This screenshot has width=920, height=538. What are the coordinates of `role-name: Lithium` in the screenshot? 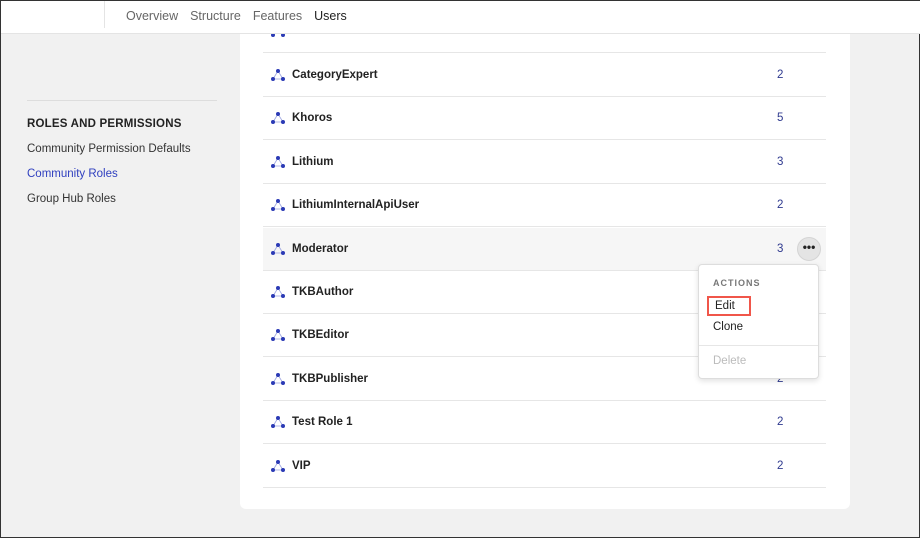 It's located at (313, 162).